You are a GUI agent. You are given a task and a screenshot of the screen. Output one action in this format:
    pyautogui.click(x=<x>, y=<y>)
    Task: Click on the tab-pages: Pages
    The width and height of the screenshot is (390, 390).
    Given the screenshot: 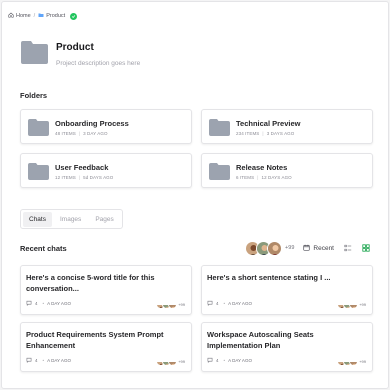 What is the action you would take?
    pyautogui.click(x=104, y=219)
    